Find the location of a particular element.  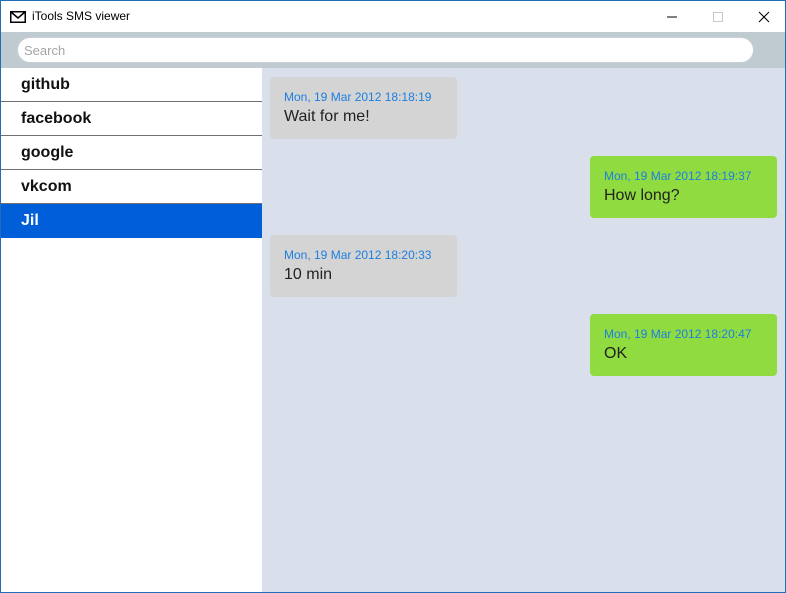

title-bar: iTools SMS viewer is located at coordinates (393, 16).